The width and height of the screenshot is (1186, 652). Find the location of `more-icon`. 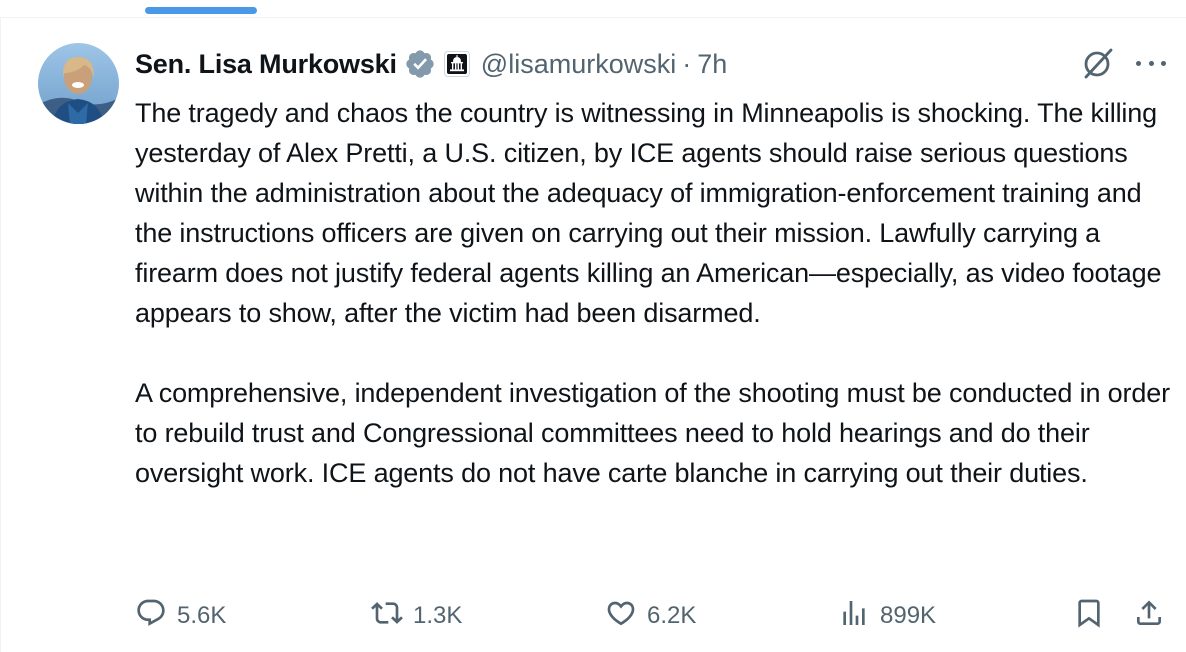

more-icon is located at coordinates (1151, 63).